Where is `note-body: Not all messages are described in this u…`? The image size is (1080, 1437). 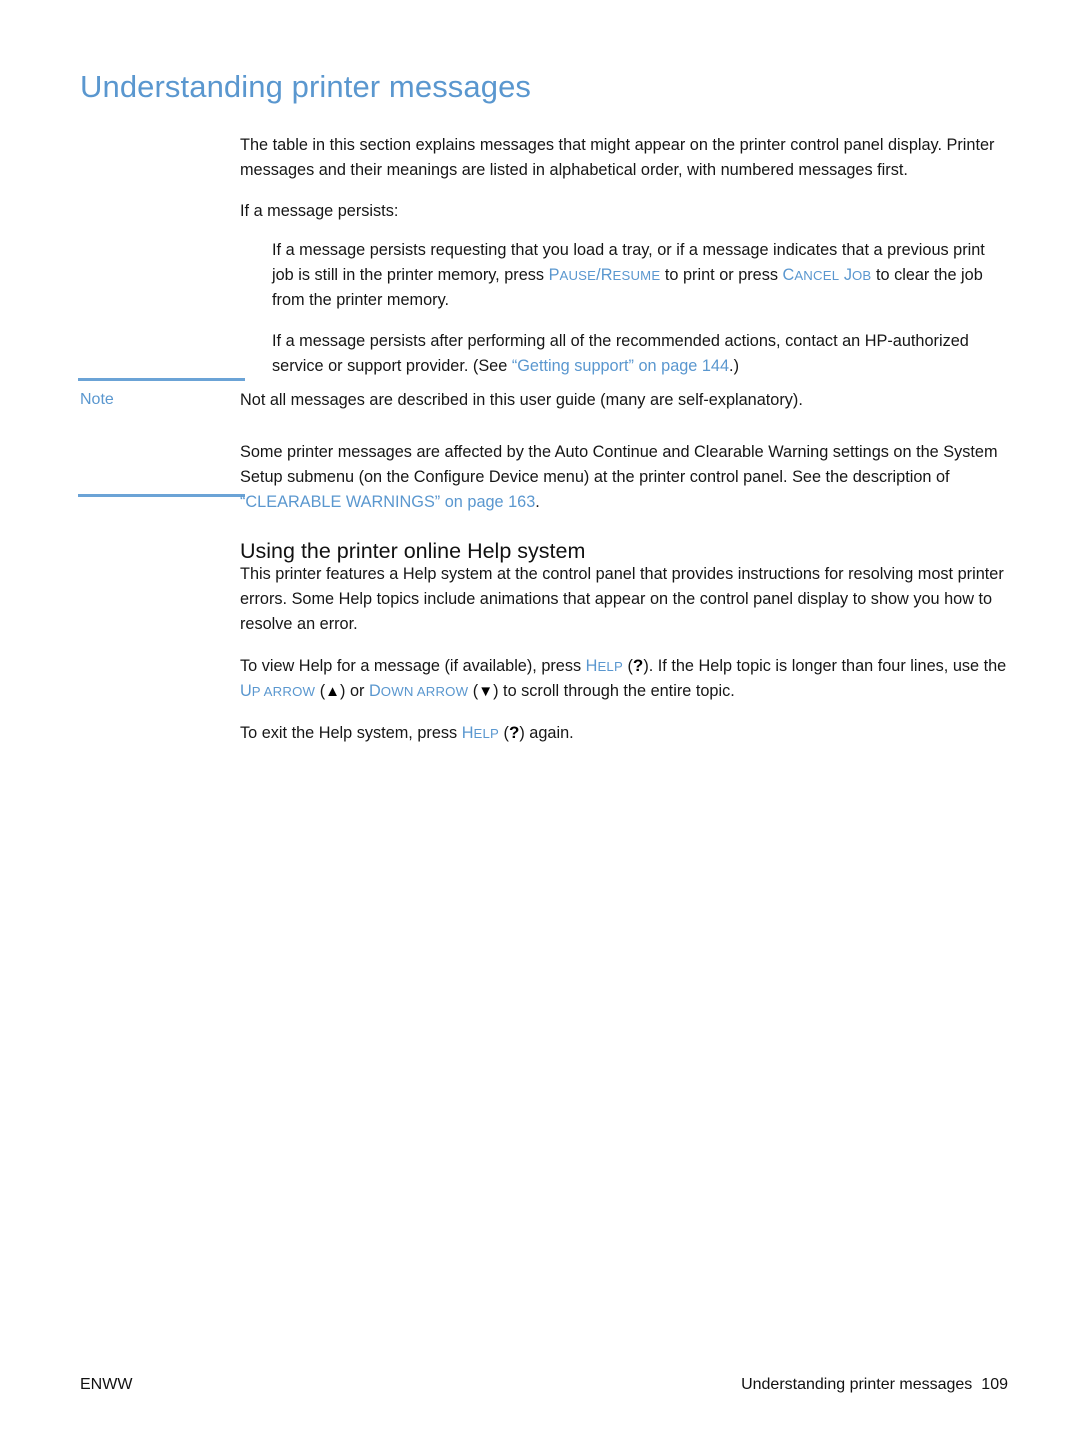
note-body: Not all messages are described in this u… is located at coordinates (624, 451).